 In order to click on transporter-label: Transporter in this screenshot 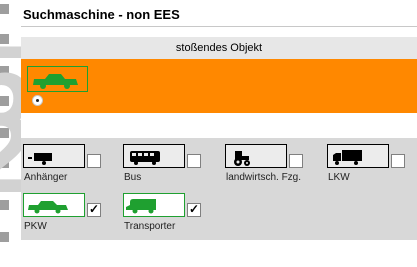, I will do `click(150, 226)`.